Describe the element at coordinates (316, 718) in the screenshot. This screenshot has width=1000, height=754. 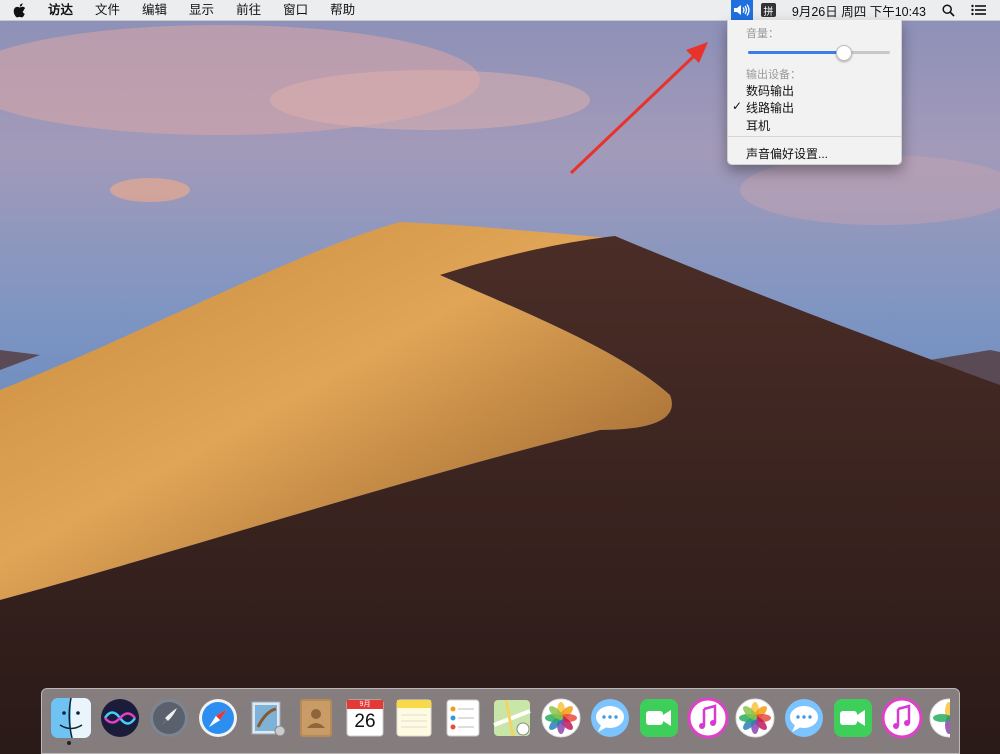
I see `contacts-icon` at that location.